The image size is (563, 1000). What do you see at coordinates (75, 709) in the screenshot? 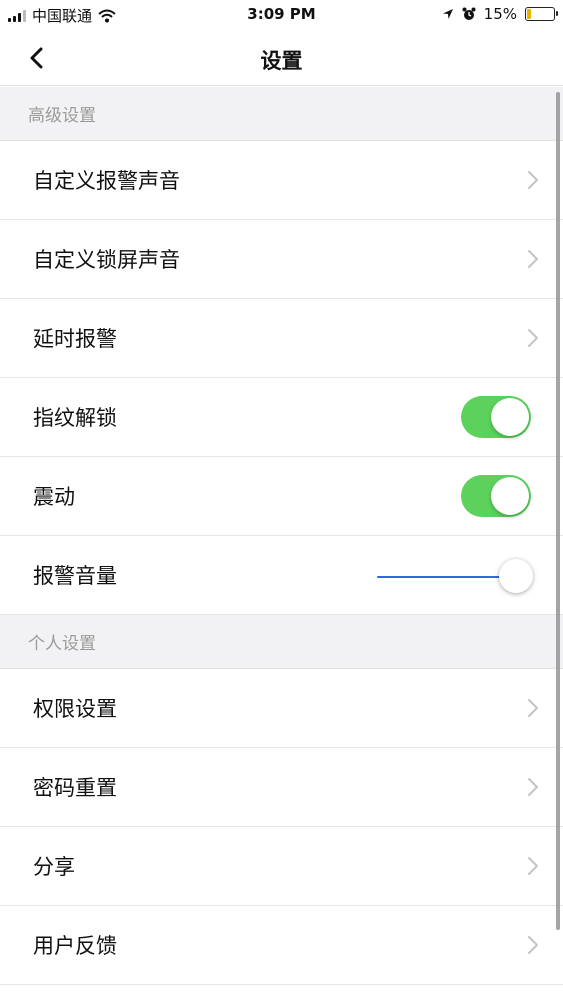
I see `row-label: 权限设置` at bounding box center [75, 709].